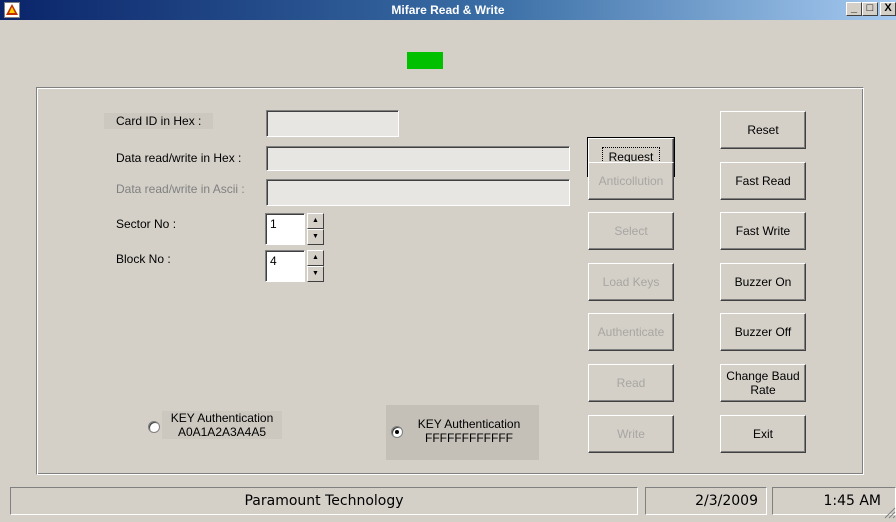 The width and height of the screenshot is (896, 522). I want to click on buzzer-off-button: Buzzer Off, so click(763, 332).